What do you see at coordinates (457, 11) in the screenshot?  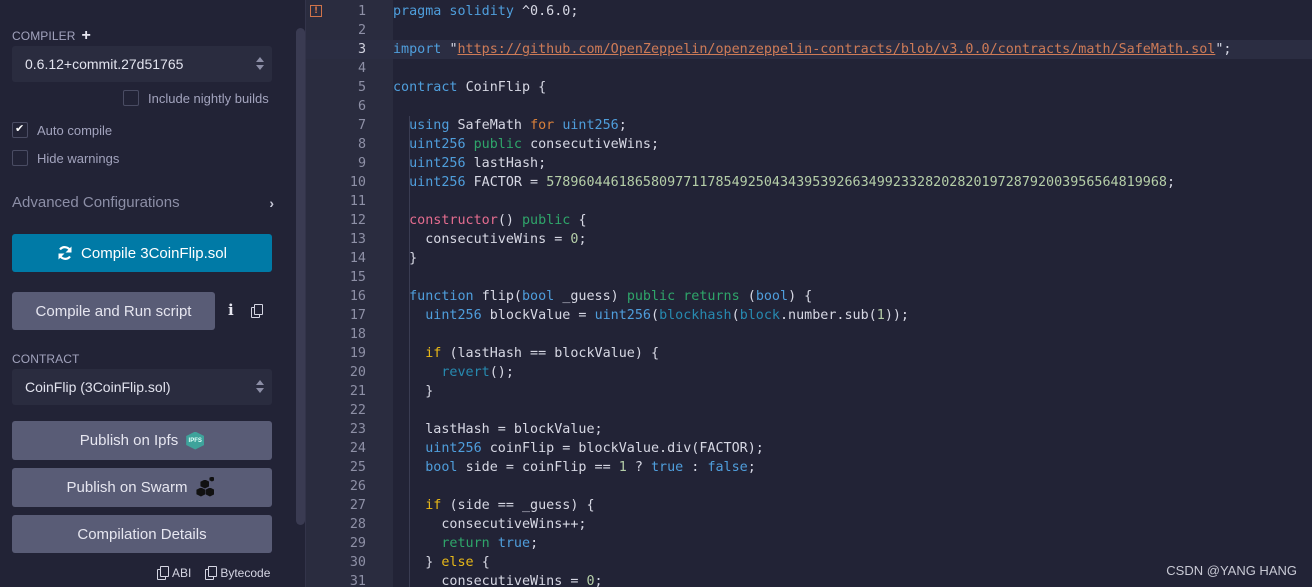 I see `code-token: pragma solidity` at bounding box center [457, 11].